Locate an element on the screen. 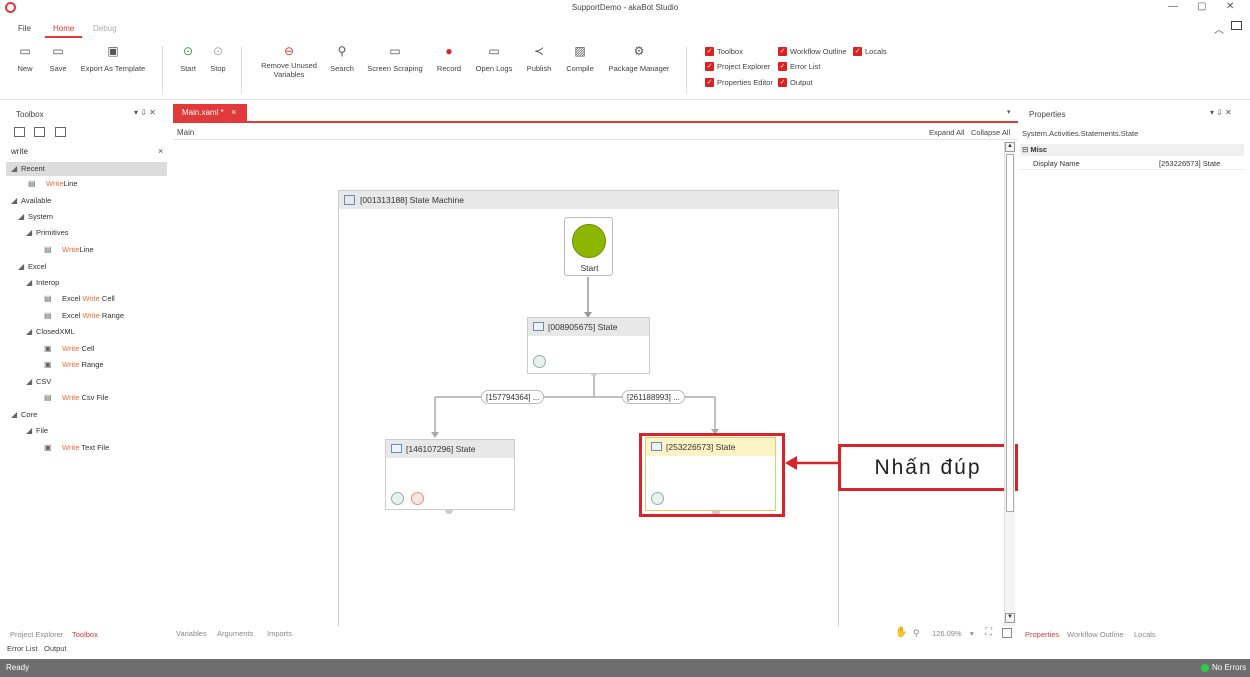  tab-workflow-outline: Workflow Outline is located at coordinates (1095, 634).